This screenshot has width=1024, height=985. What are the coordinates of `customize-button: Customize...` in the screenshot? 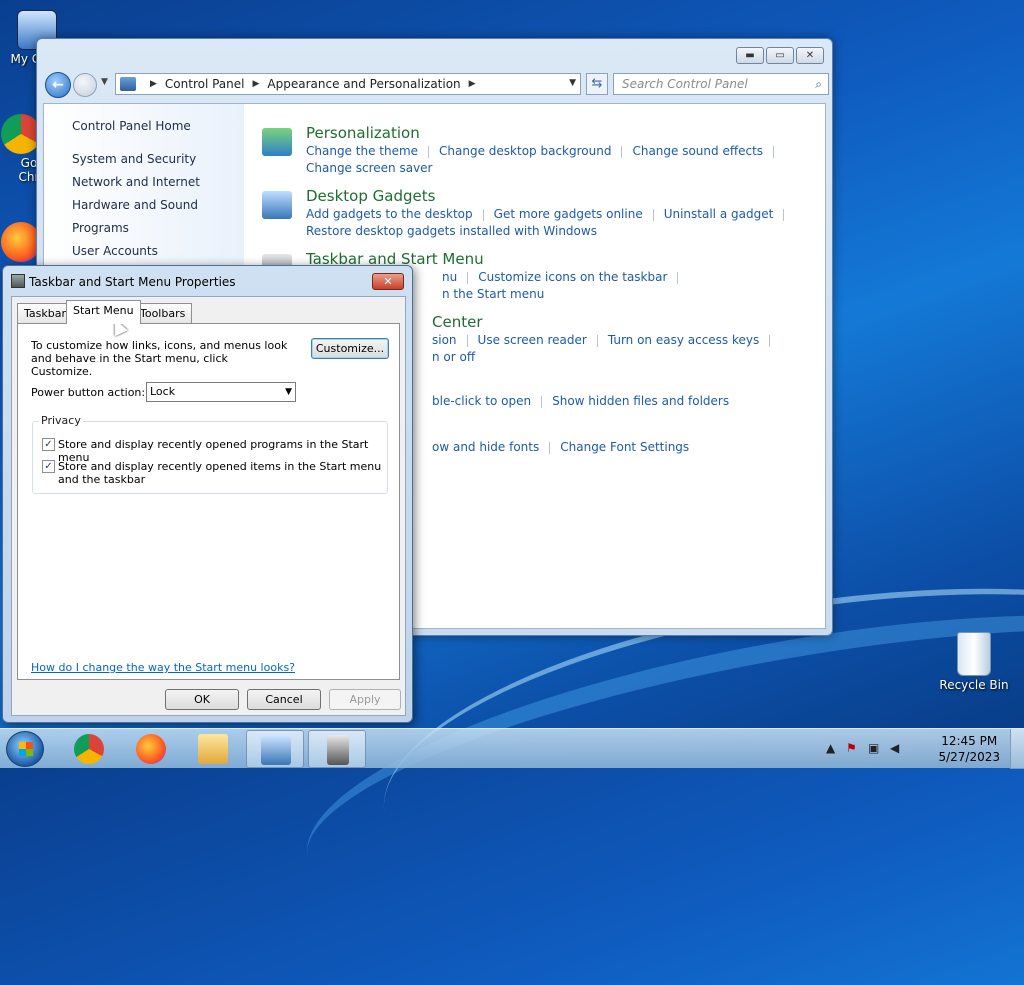 It's located at (350, 348).